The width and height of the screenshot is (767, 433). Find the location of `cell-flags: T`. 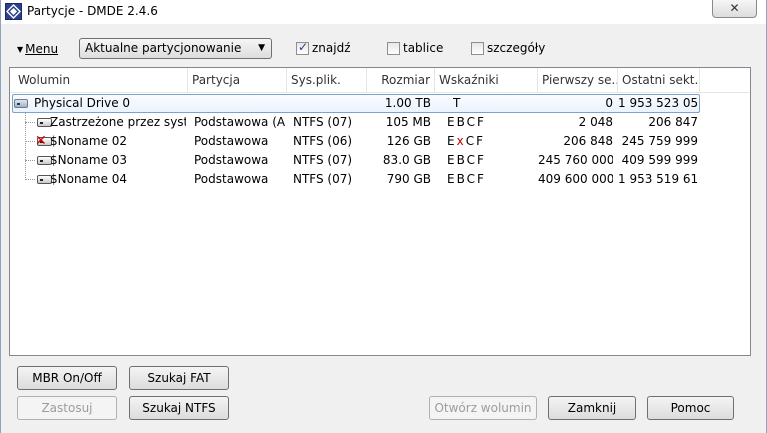

cell-flags: T is located at coordinates (457, 103).